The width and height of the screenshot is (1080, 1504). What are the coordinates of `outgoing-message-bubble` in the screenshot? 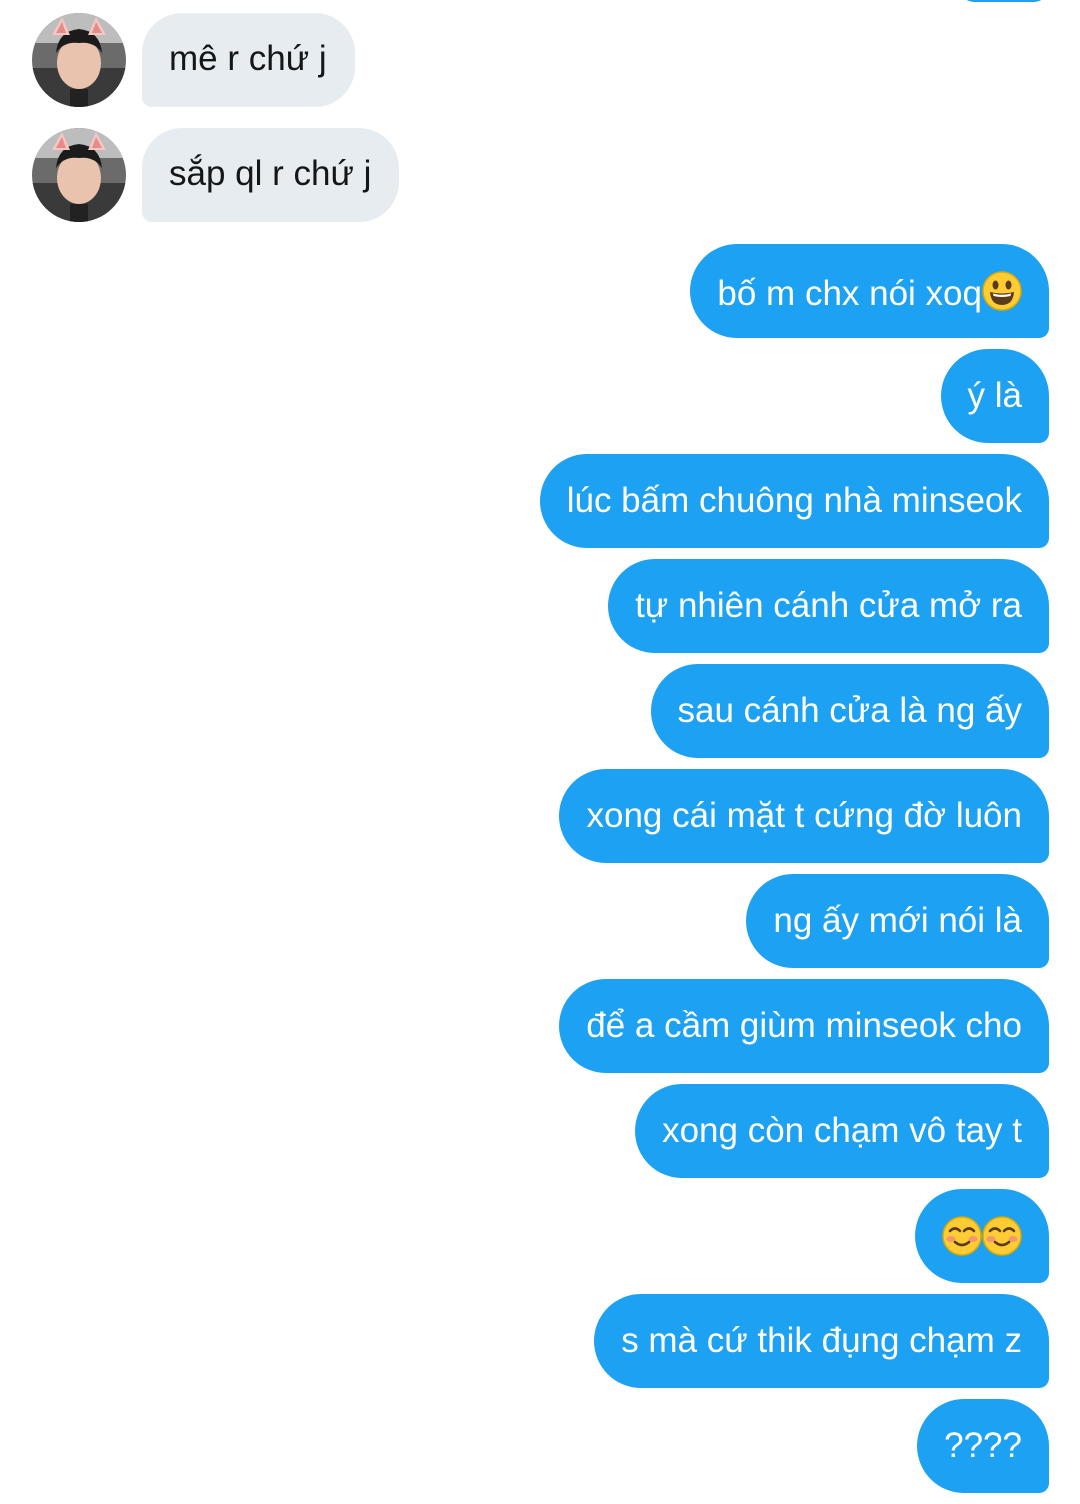 It's located at (982, 1236).